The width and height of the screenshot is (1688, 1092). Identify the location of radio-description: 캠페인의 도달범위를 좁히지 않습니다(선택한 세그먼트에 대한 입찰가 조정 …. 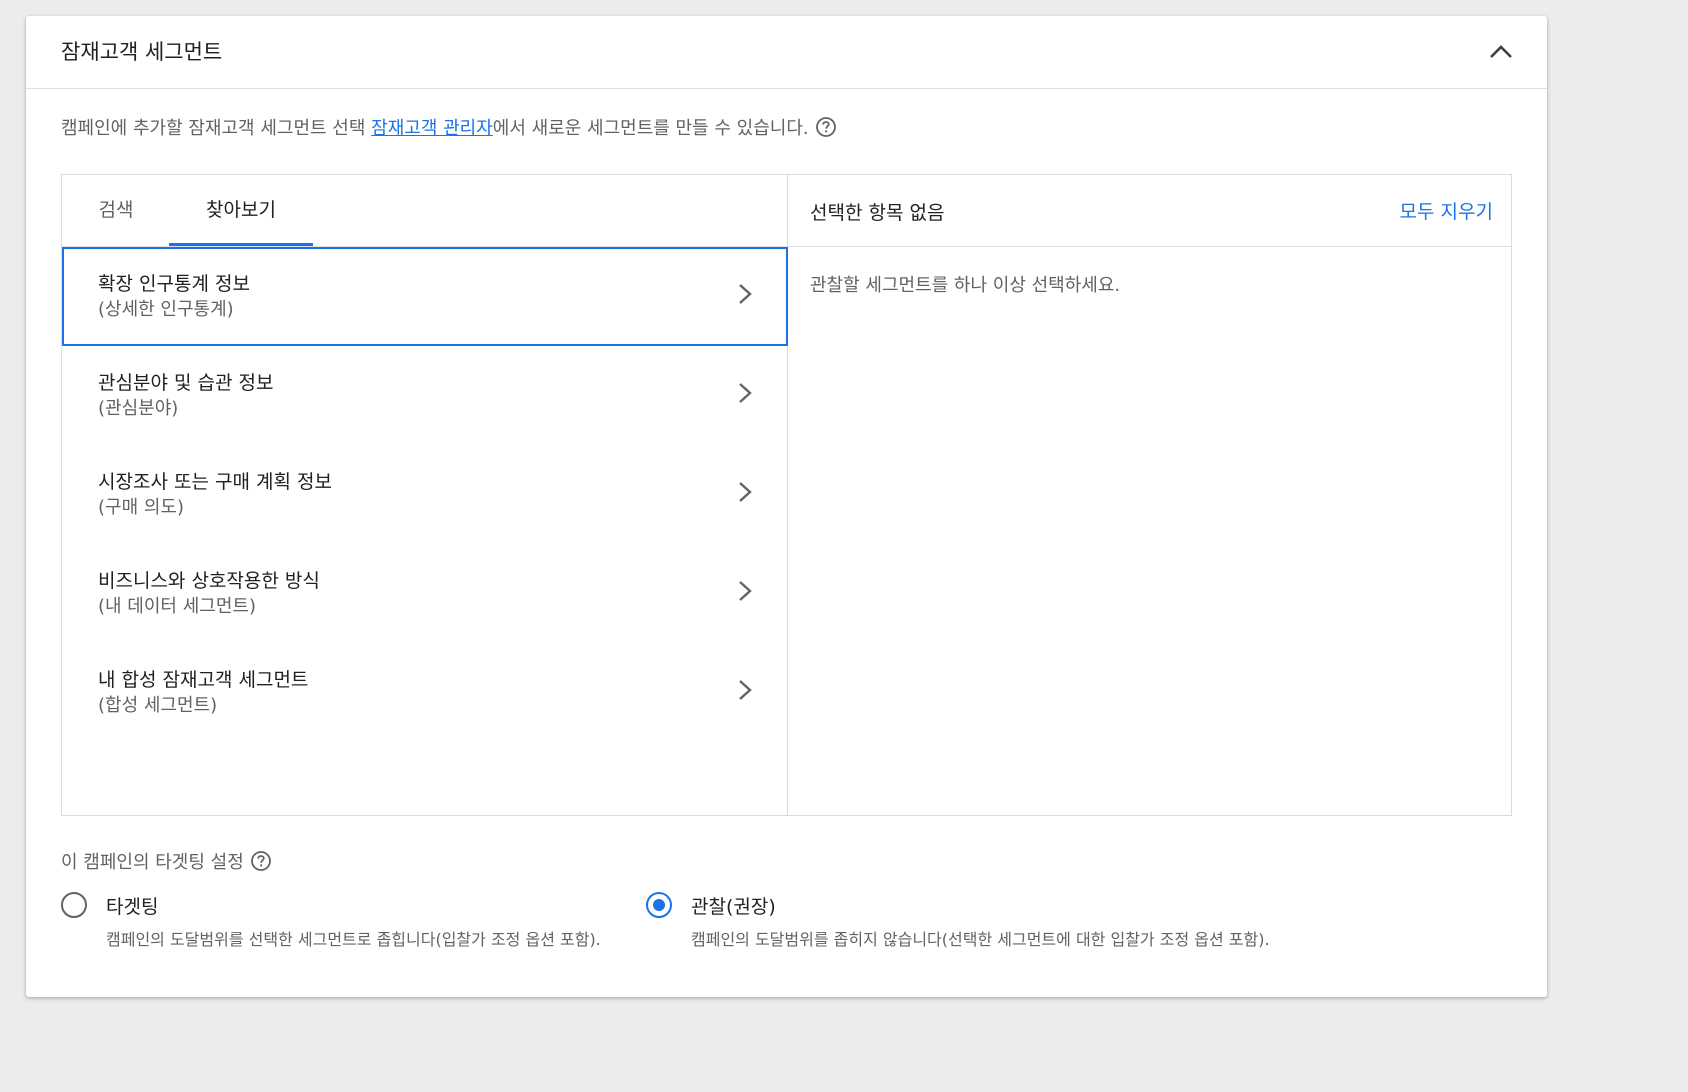
(980, 939).